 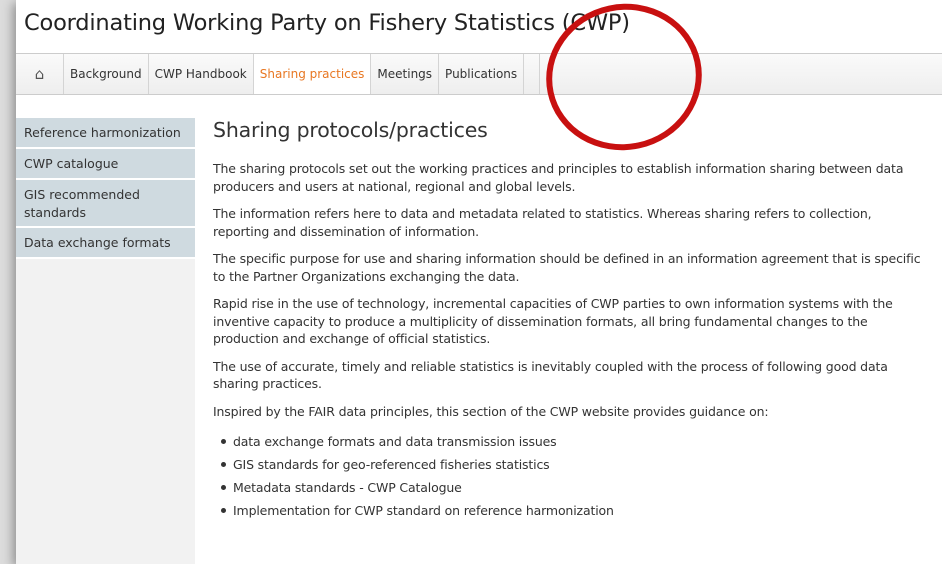 What do you see at coordinates (105, 243) in the screenshot?
I see `sidebar-item-data-exchange-formats: Data exchange formats` at bounding box center [105, 243].